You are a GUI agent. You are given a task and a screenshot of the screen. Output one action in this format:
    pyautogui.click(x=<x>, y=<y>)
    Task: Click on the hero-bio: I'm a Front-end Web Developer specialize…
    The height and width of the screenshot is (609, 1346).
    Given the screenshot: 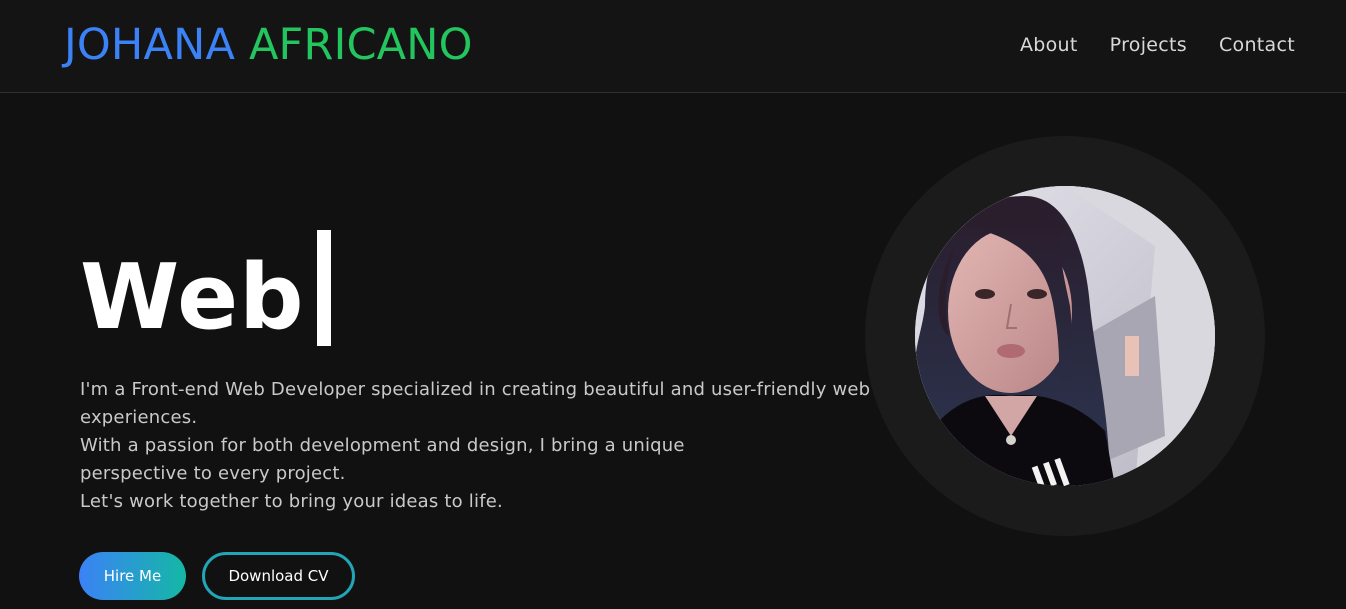 What is the action you would take?
    pyautogui.click(x=480, y=446)
    